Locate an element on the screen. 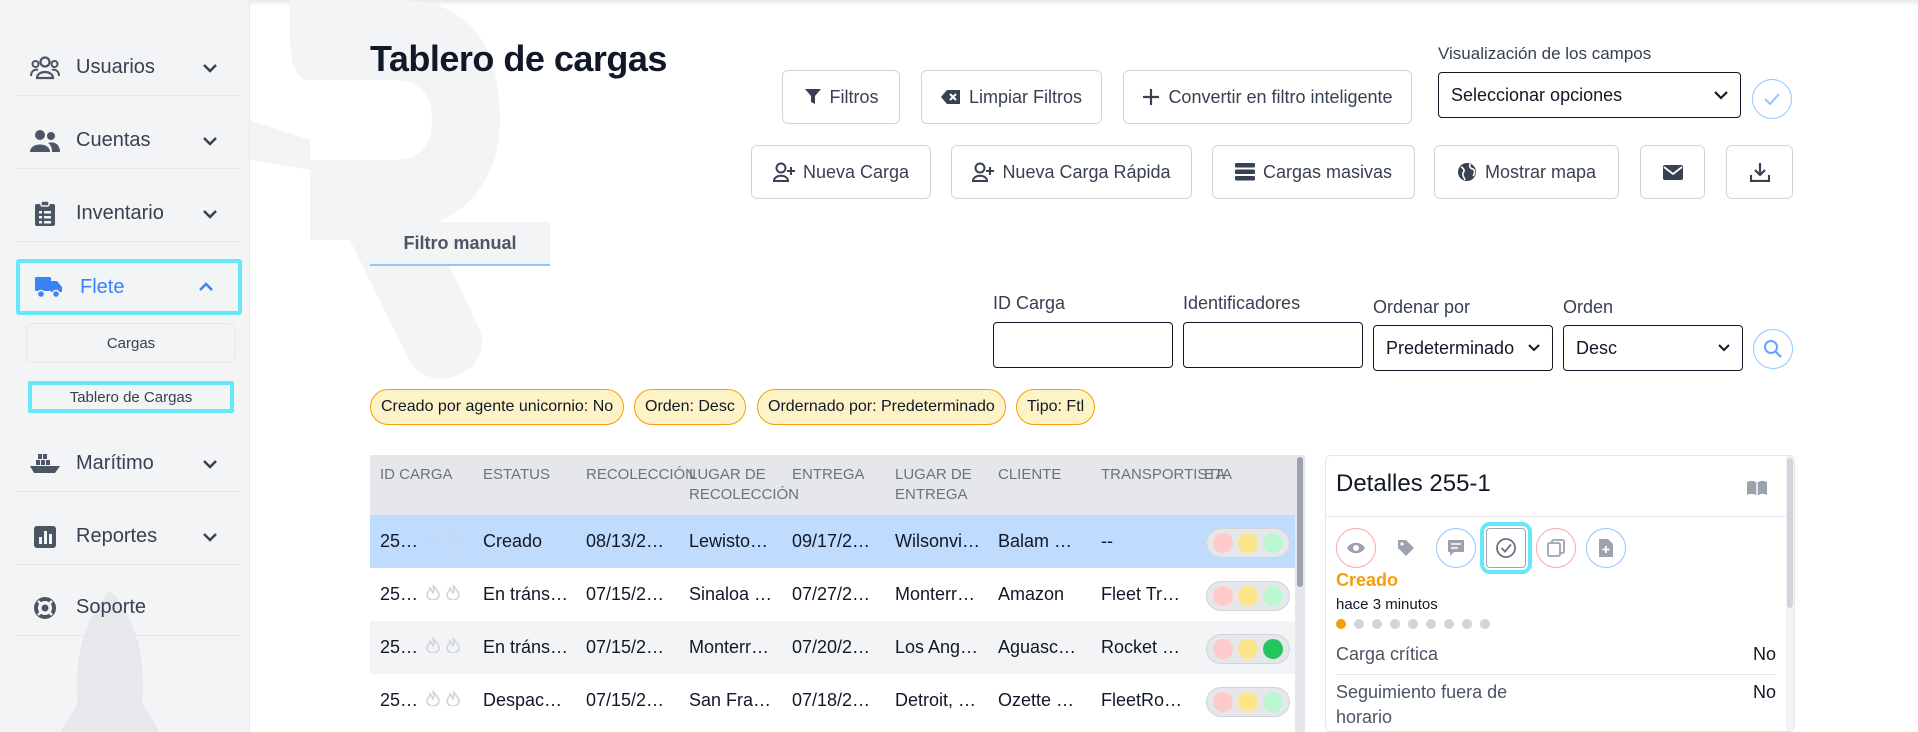 This screenshot has width=1918, height=732. clear-filters-button: Limpiar Filtros is located at coordinates (1011, 97).